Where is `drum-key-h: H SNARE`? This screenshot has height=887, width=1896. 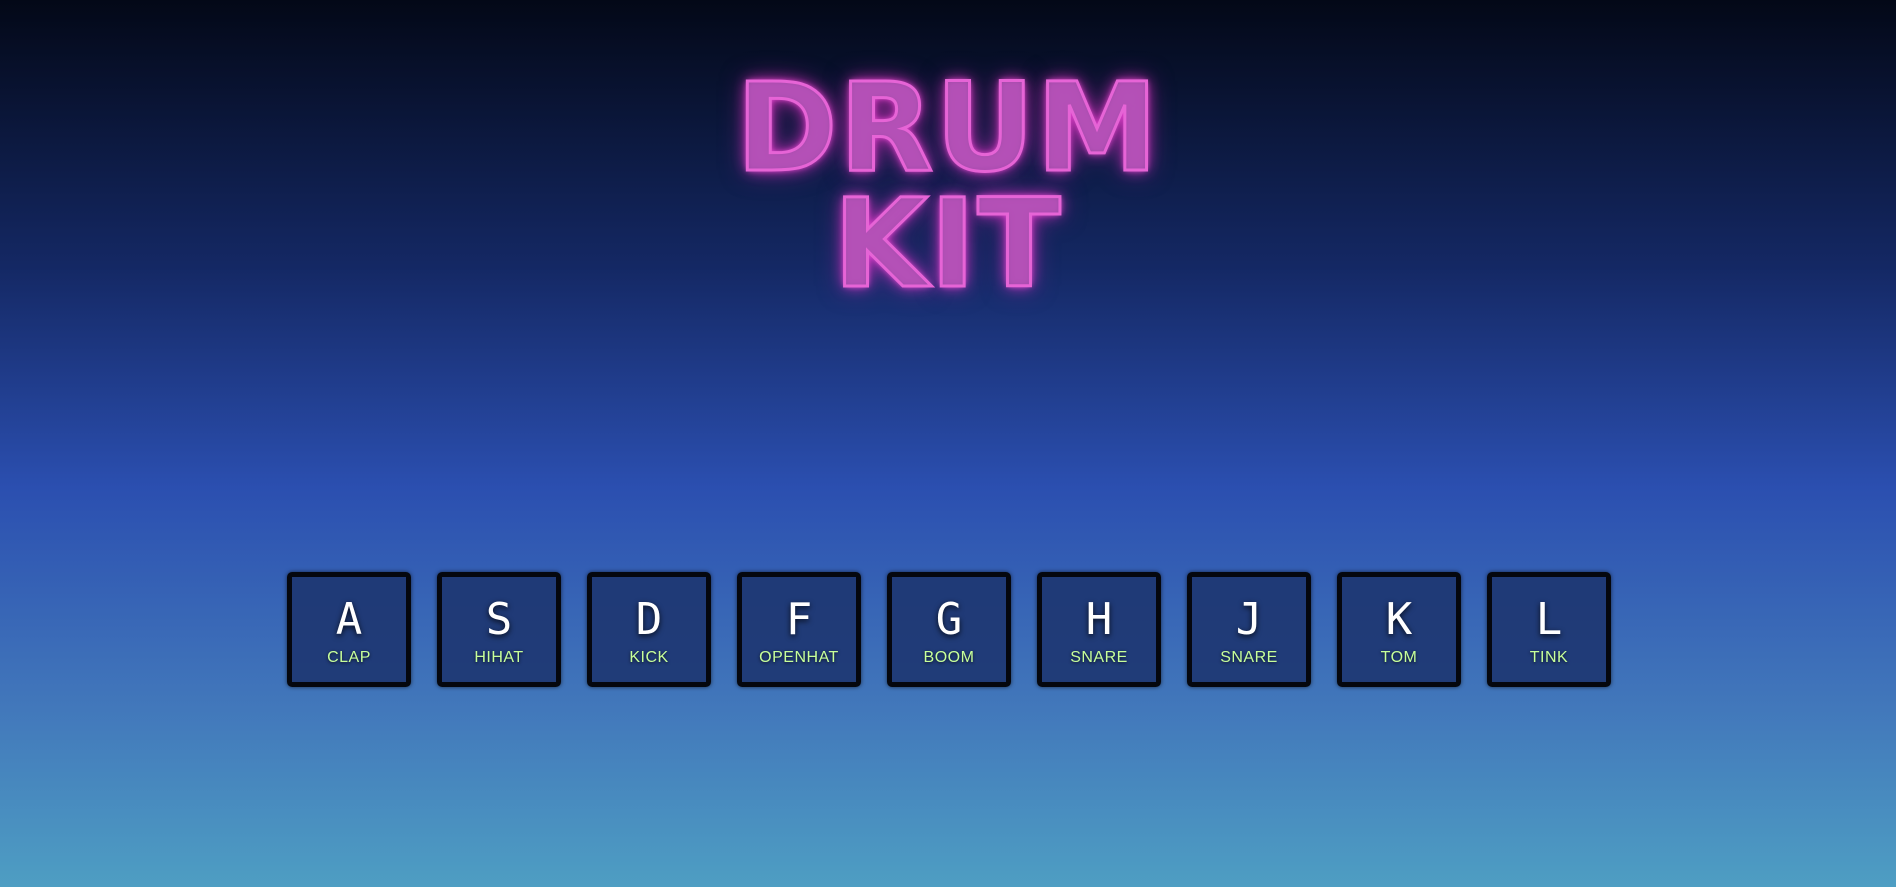
drum-key-h: H SNARE is located at coordinates (1099, 629).